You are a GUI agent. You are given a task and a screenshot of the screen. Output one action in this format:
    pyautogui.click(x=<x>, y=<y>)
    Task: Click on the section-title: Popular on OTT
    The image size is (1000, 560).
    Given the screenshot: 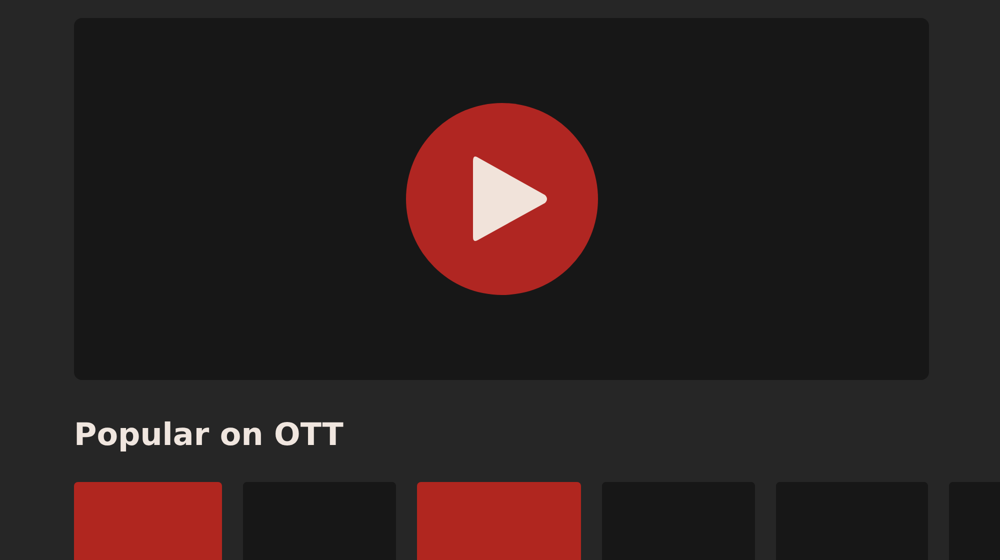 What is the action you would take?
    pyautogui.click(x=209, y=435)
    